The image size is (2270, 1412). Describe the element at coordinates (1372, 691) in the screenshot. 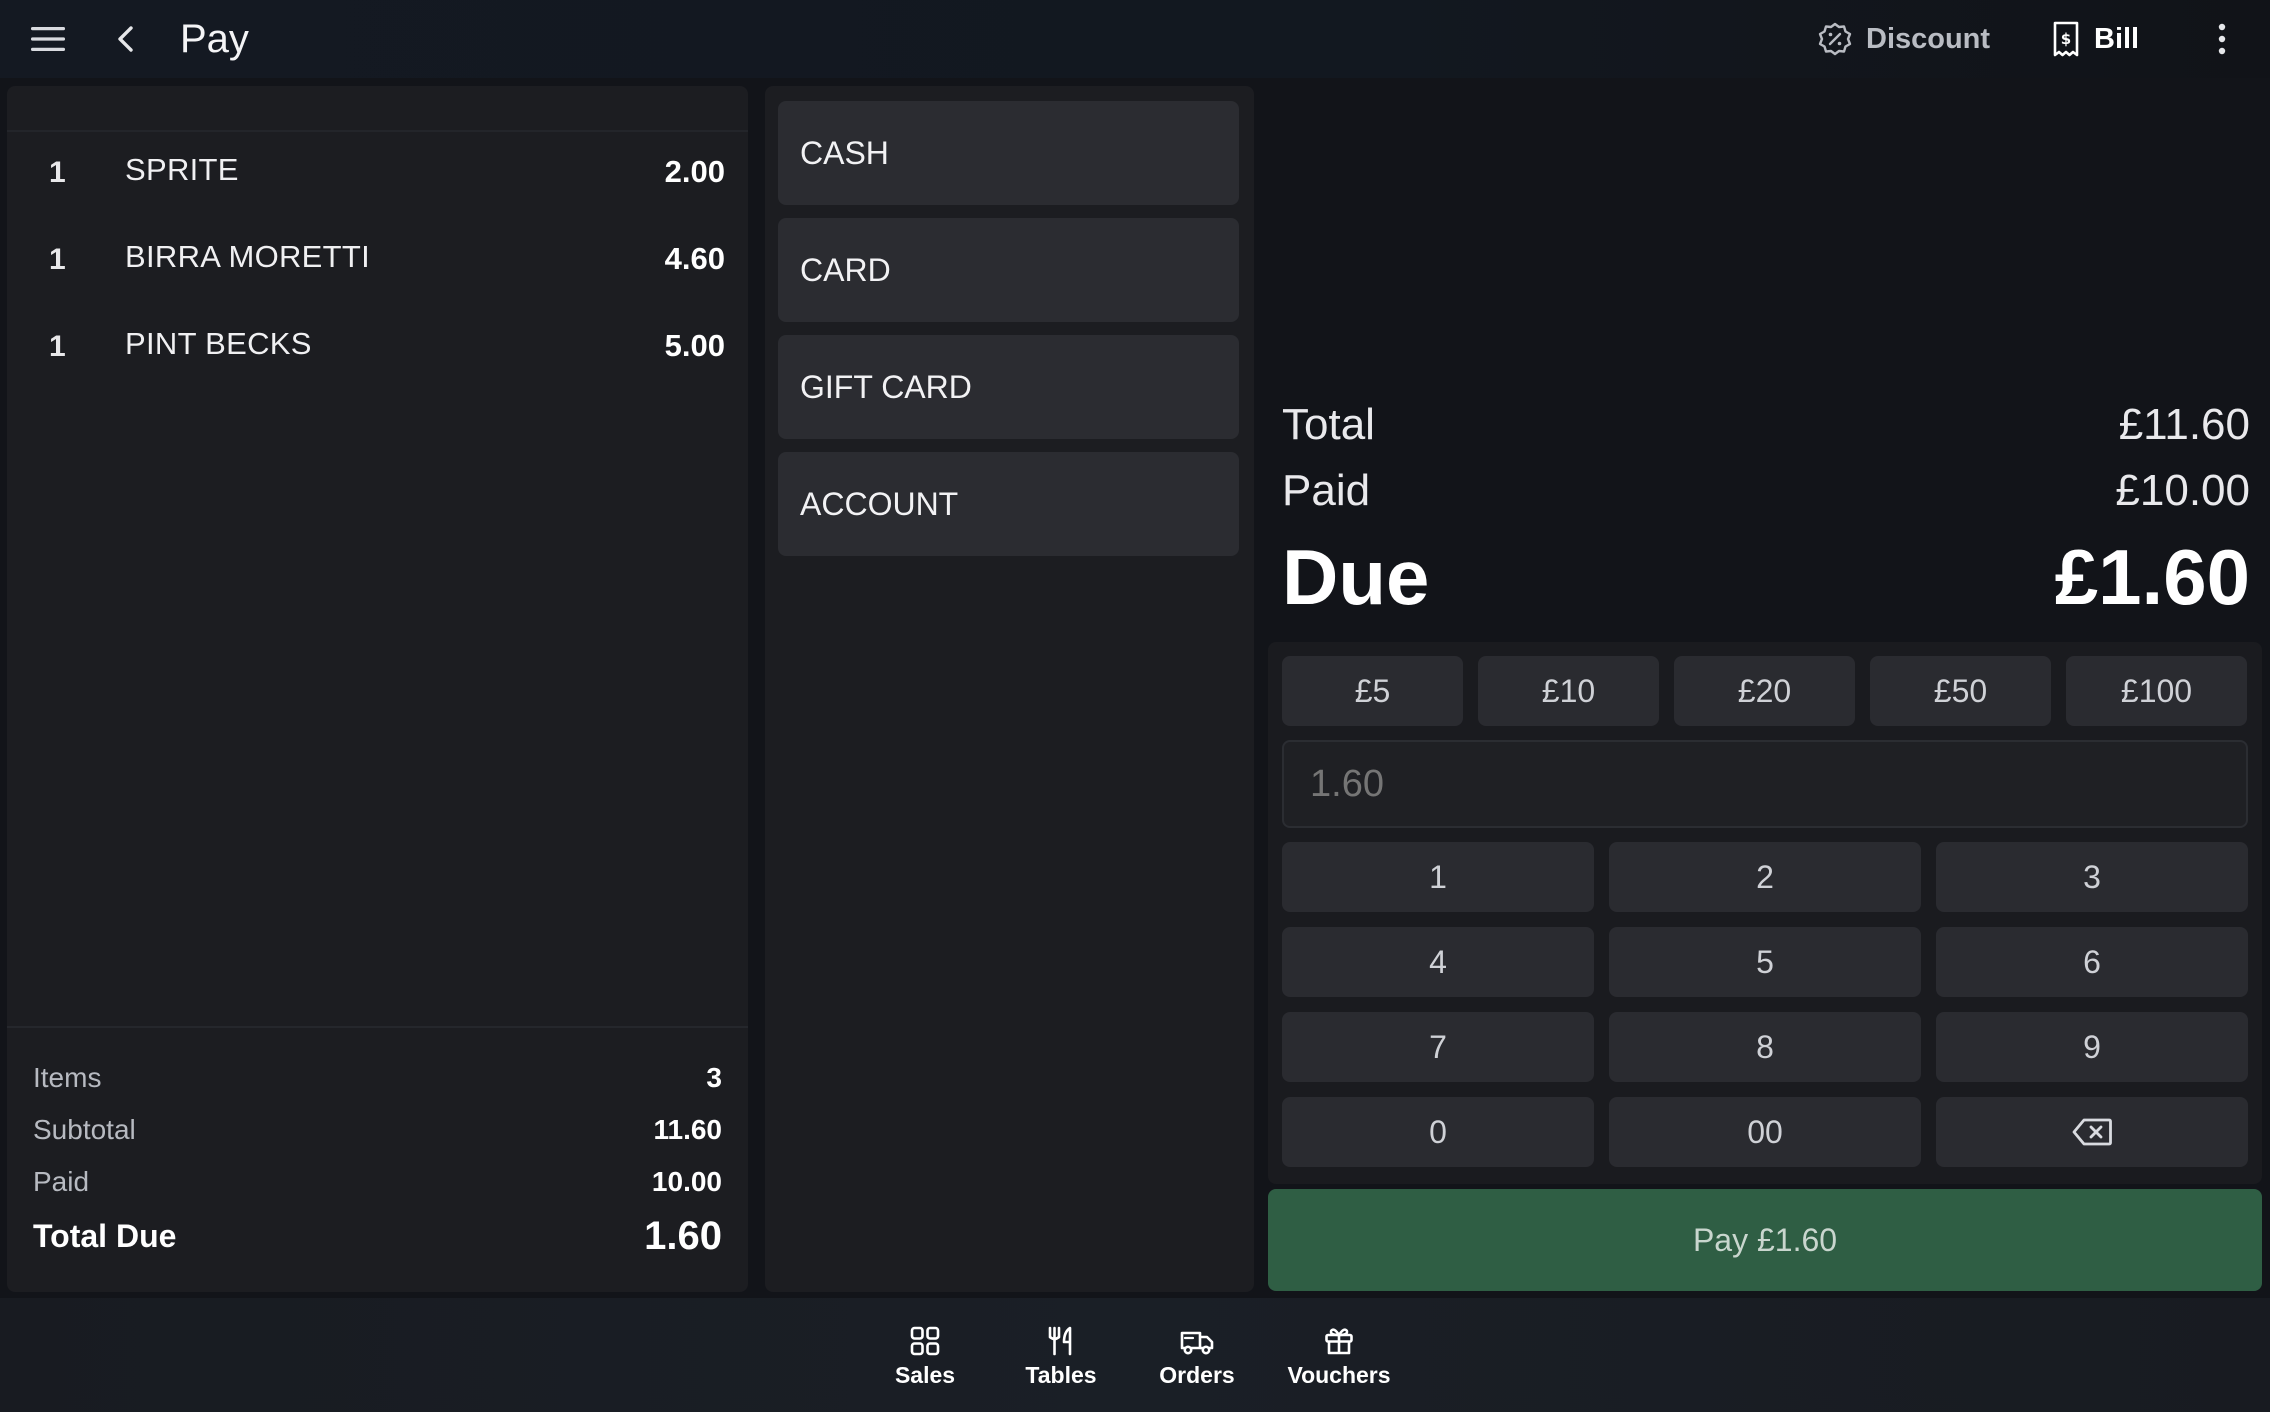

I see `quick-amount-5-button: £5` at that location.